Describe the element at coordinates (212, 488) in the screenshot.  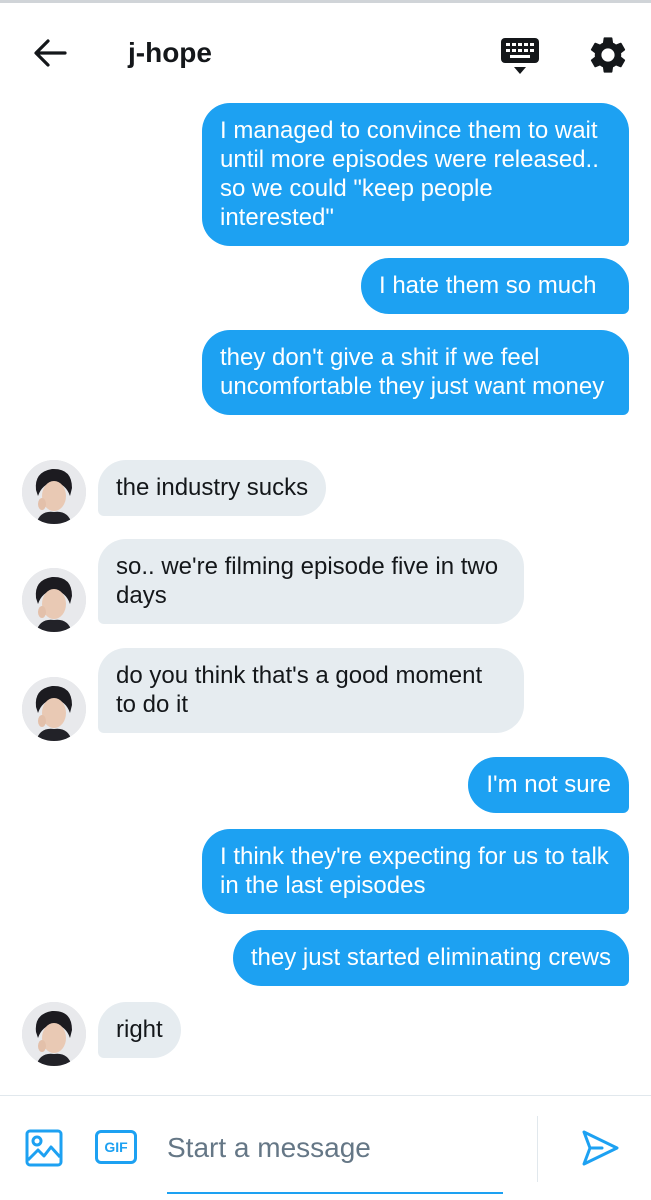
I see `incoming-message: the industry sucks` at that location.